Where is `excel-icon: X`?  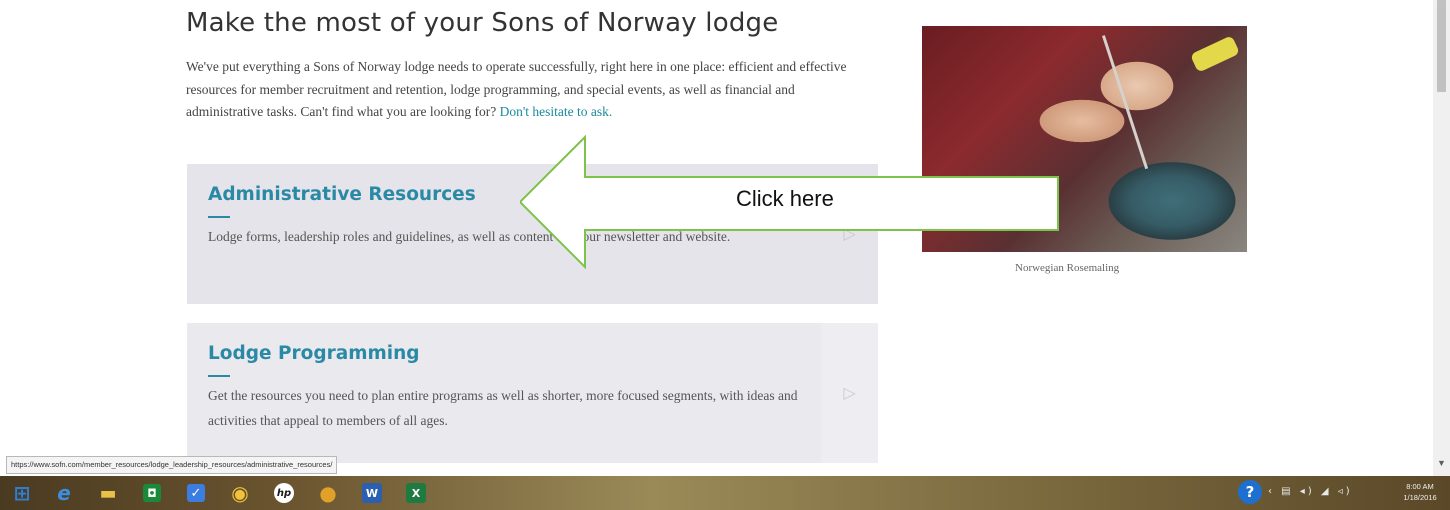 excel-icon: X is located at coordinates (416, 493).